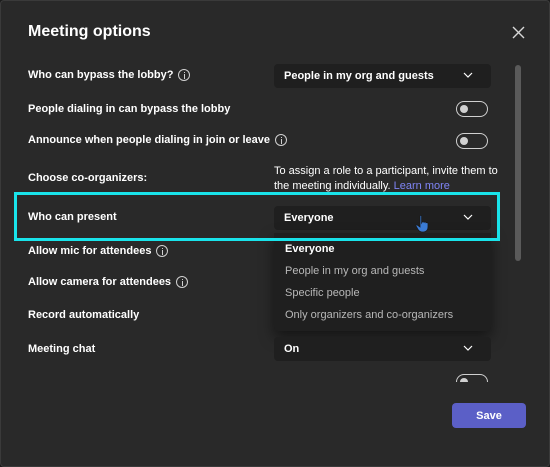 Image resolution: width=550 pixels, height=467 pixels. Describe the element at coordinates (62, 349) in the screenshot. I see `meeting-chat-label: Meeting chat` at that location.